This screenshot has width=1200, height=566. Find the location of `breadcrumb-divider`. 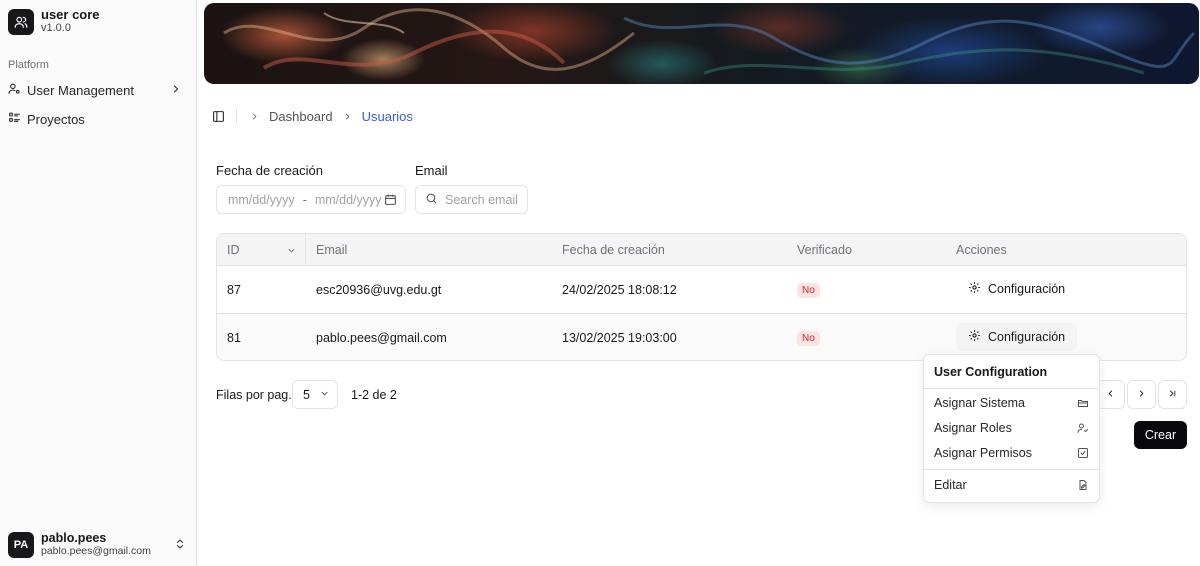

breadcrumb-divider is located at coordinates (236, 116).